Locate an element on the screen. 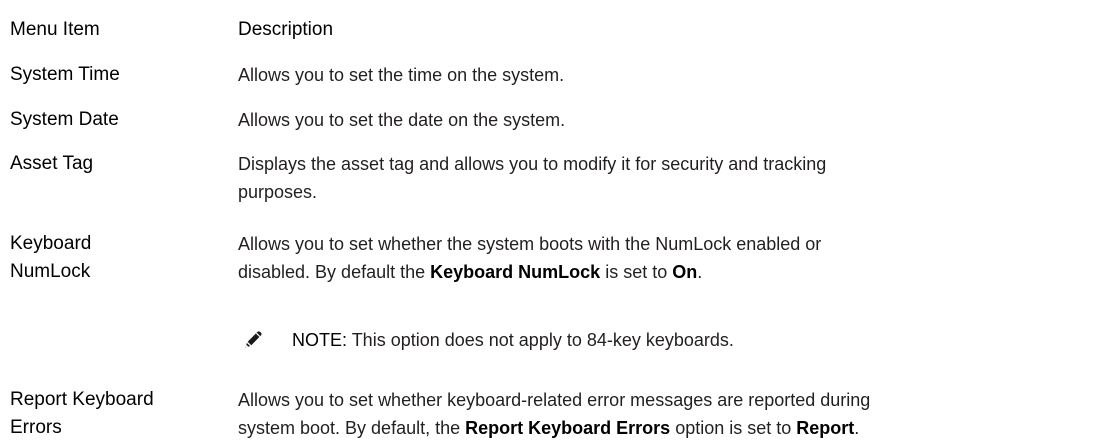  note-label: NOTE: is located at coordinates (320, 340).